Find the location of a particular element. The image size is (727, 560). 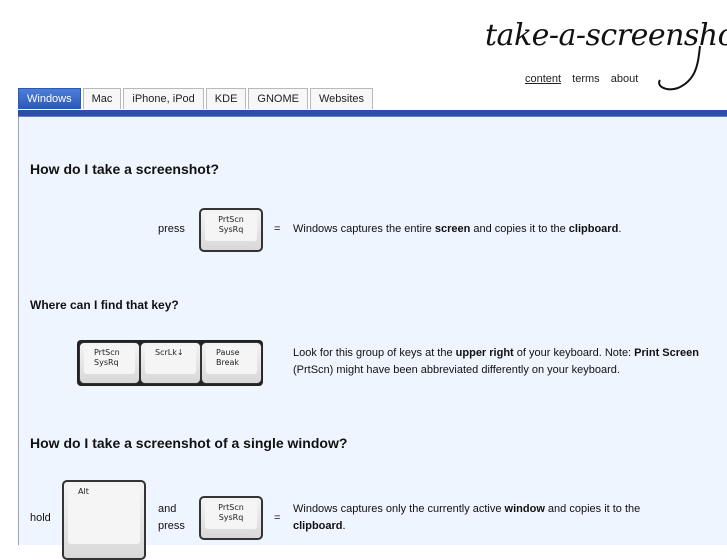

tab-iphone-ipod: iPhone, iPod is located at coordinates (163, 98).